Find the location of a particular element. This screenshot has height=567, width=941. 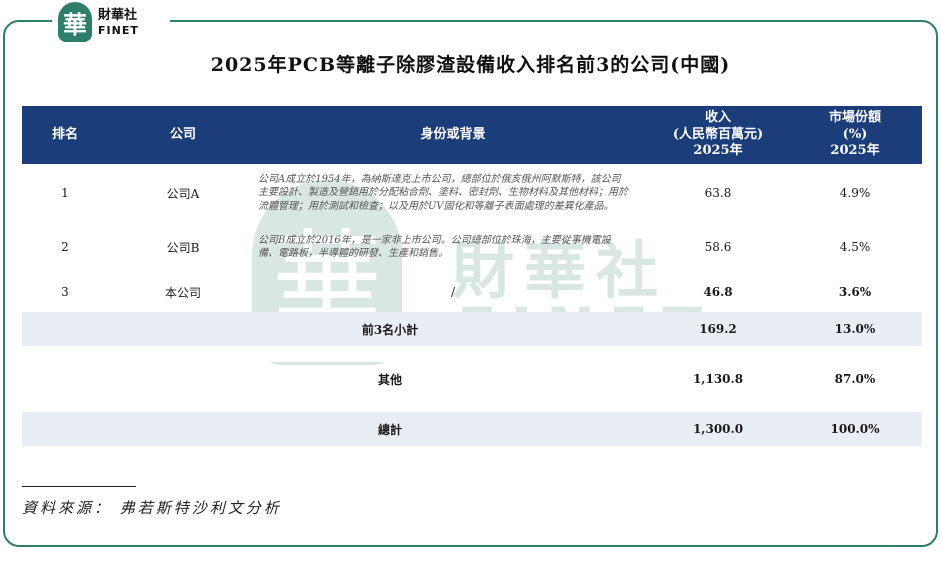

brand-name-cn: 財華社 is located at coordinates (118, 15).